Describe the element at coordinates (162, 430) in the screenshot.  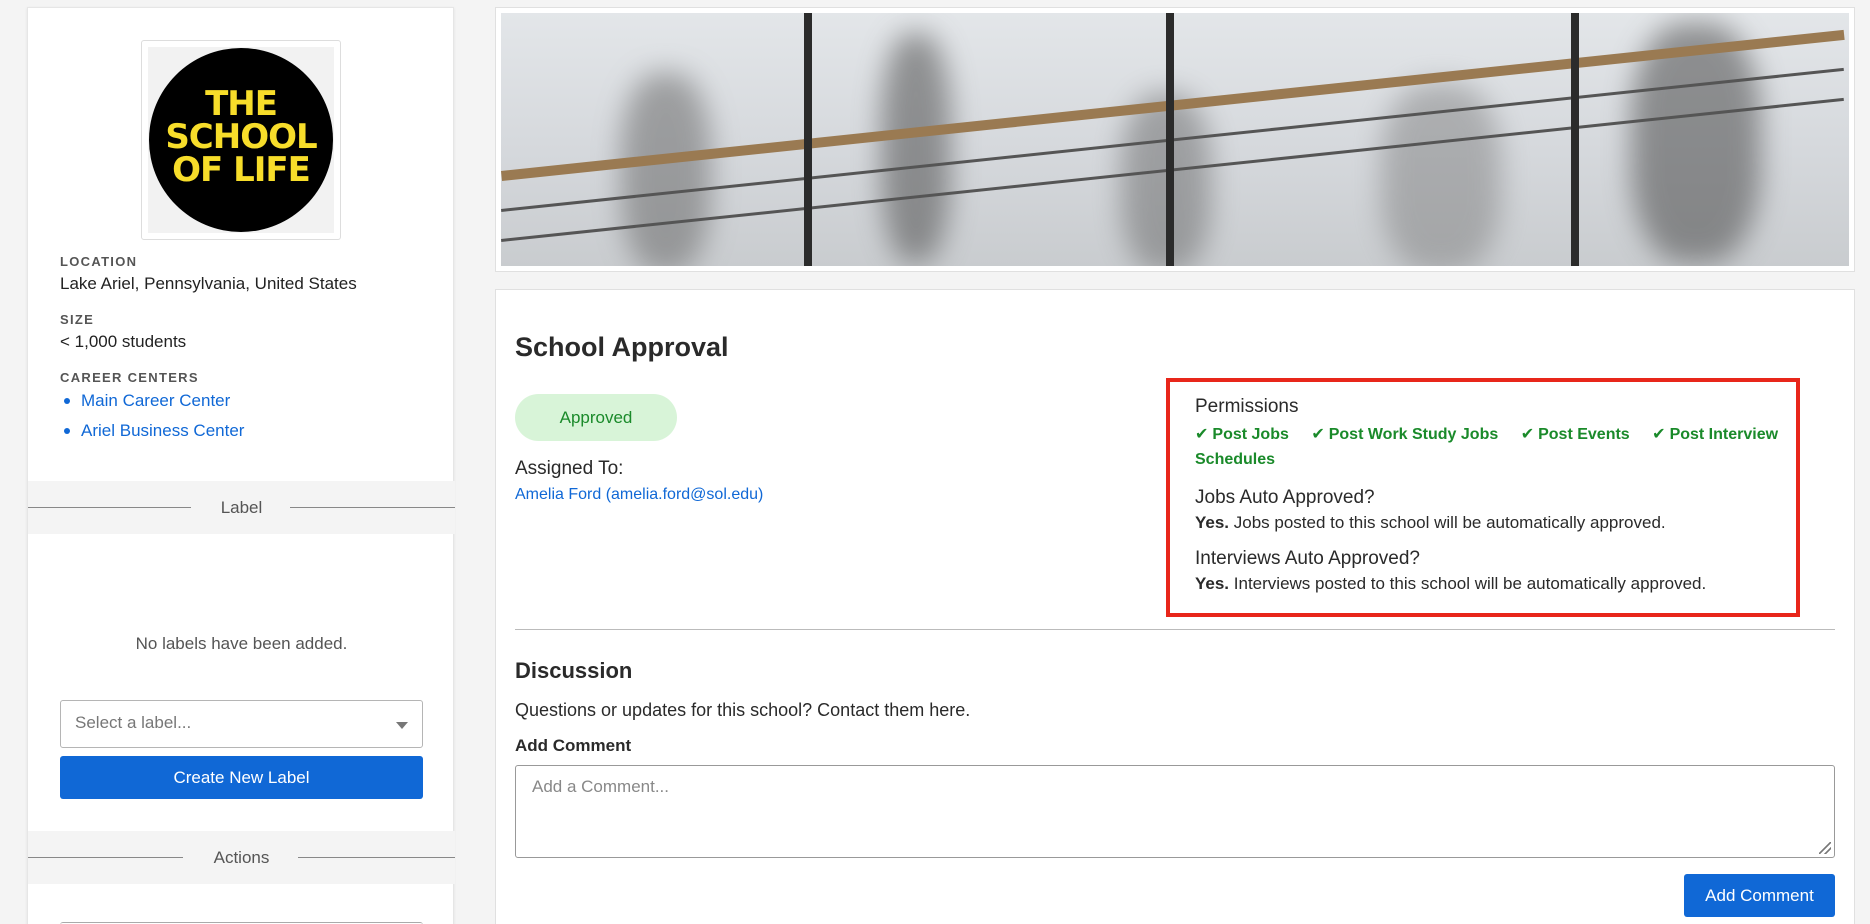
I see `career-center-link-ariel-business: Ariel Business Center` at that location.